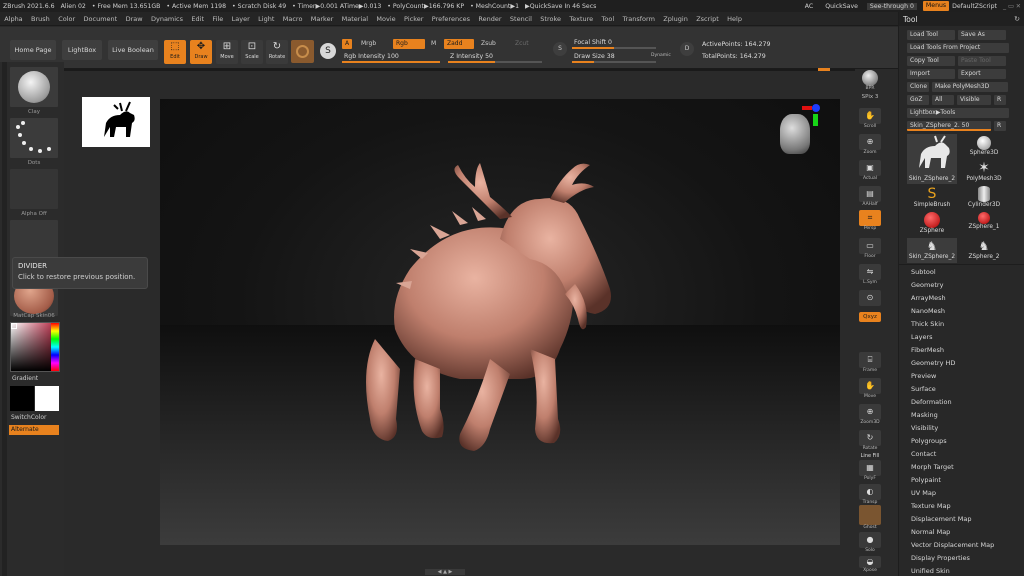  I want to click on visible-button: Visible, so click(974, 100).